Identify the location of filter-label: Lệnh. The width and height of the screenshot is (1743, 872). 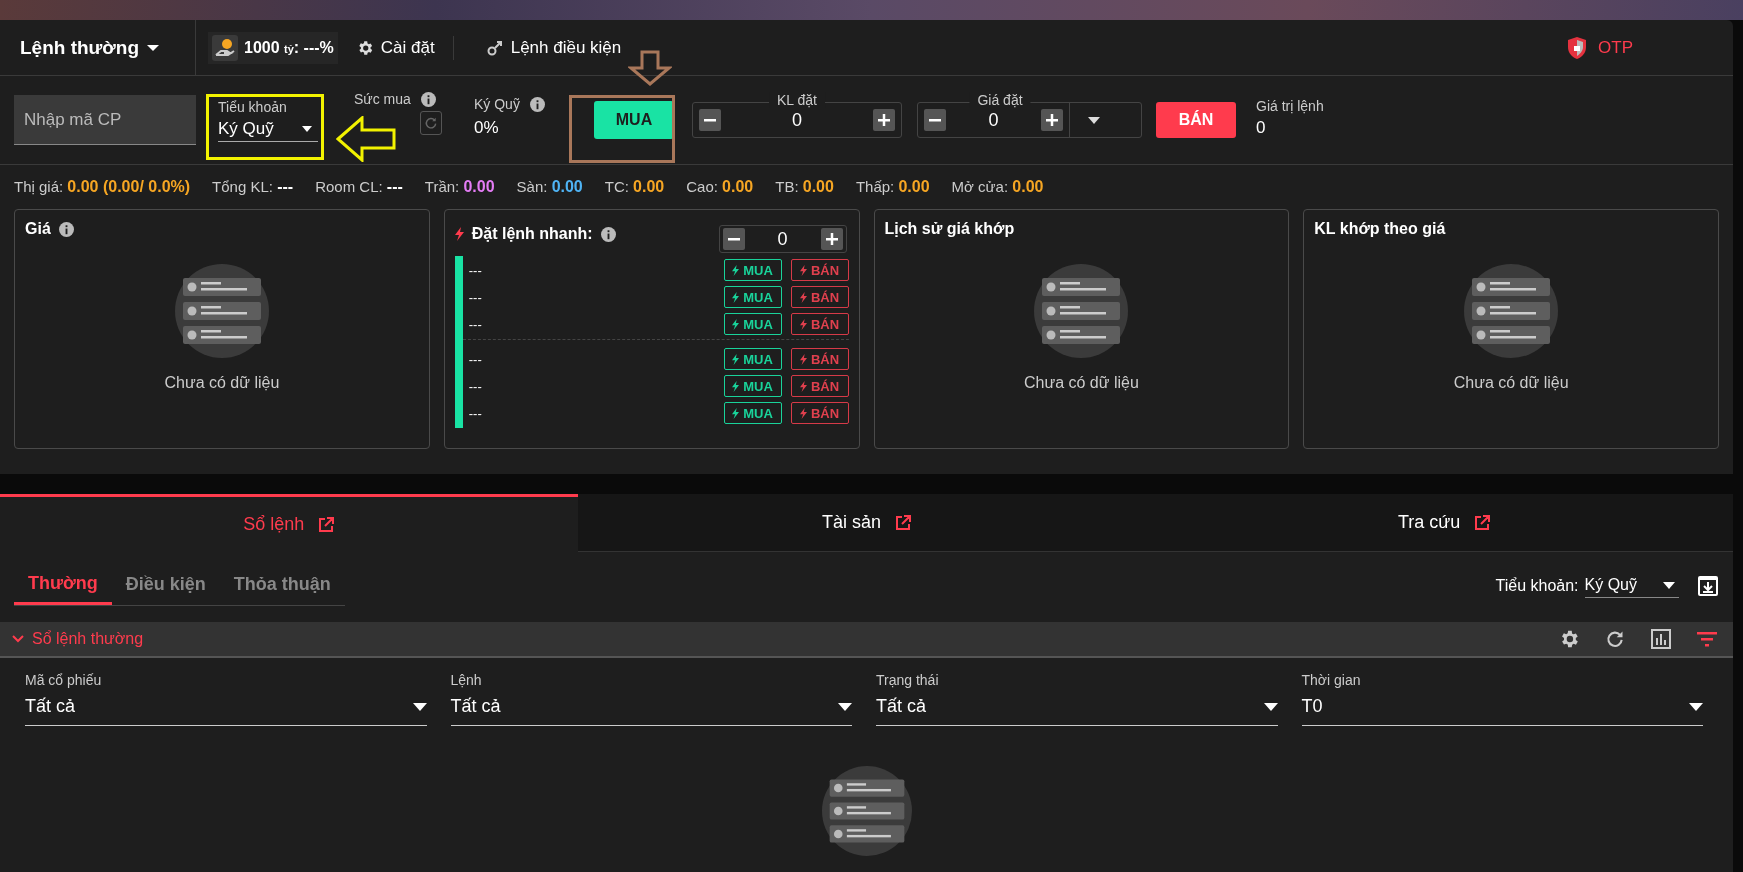
(466, 680).